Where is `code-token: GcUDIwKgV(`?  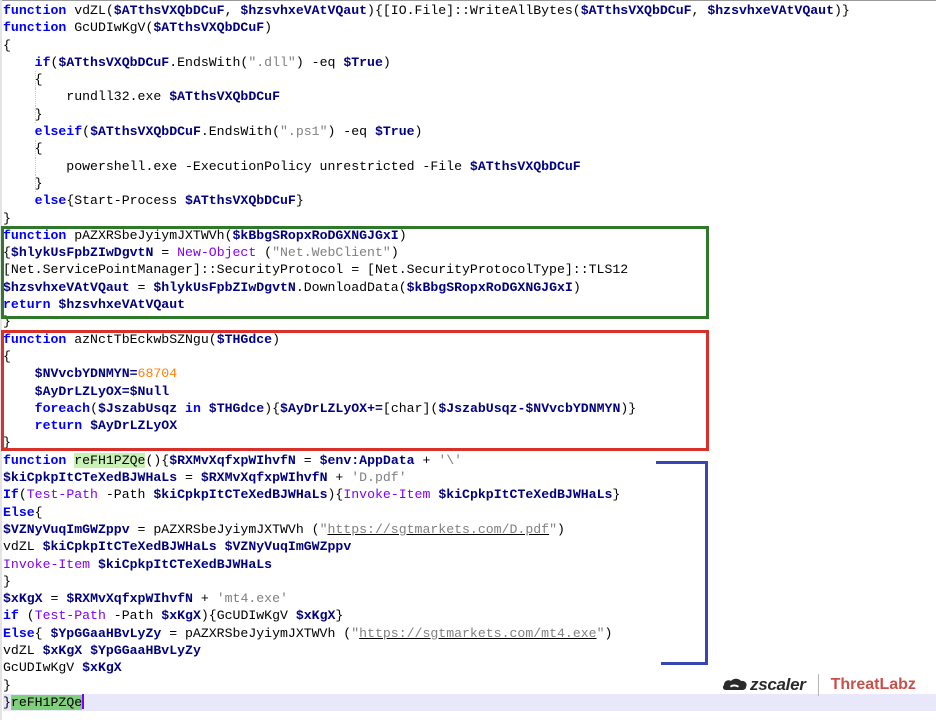 code-token: GcUDIwKgV( is located at coordinates (110, 28).